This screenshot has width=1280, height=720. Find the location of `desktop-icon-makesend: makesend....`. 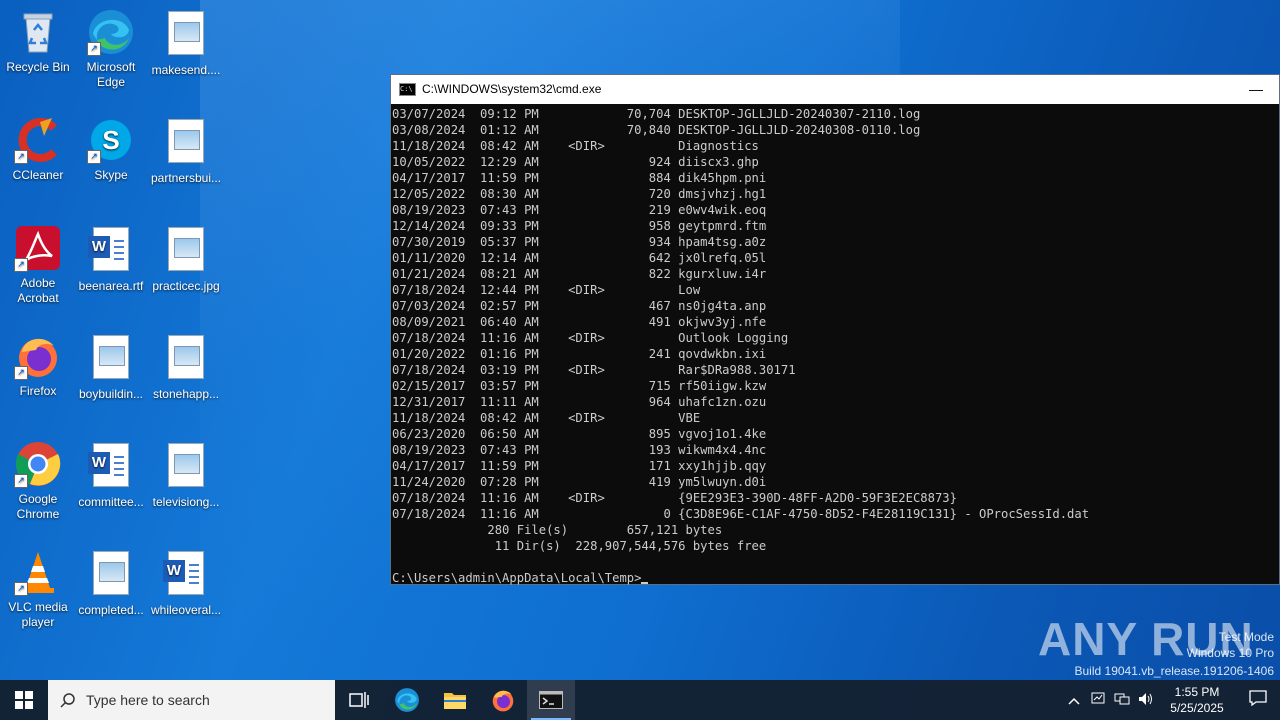

desktop-icon-makesend: makesend.... is located at coordinates (186, 43).